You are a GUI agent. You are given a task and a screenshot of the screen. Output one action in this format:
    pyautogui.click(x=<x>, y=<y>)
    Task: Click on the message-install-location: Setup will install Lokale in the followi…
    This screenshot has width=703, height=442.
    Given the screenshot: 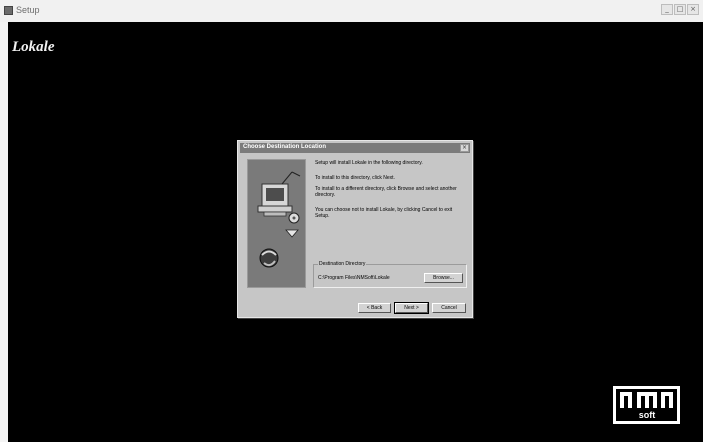 What is the action you would take?
    pyautogui.click(x=369, y=163)
    